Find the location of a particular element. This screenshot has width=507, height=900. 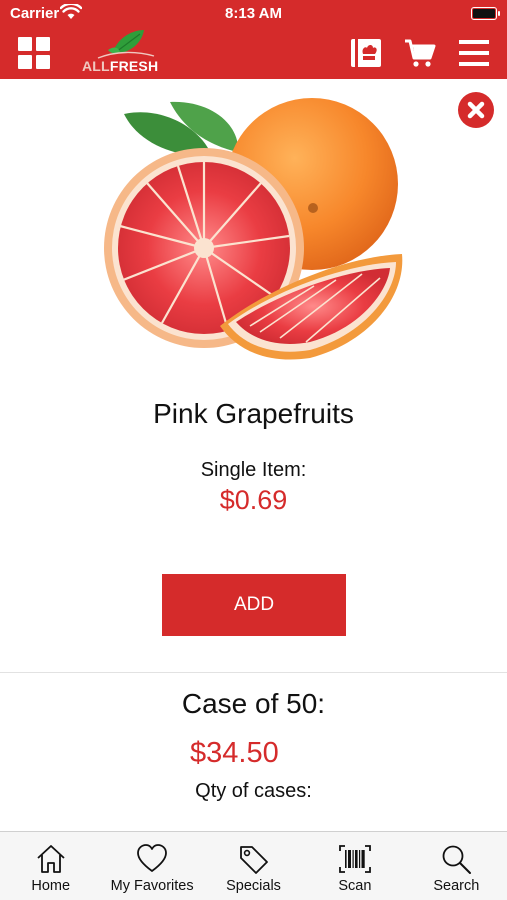

recipe-book-icon is located at coordinates (366, 53).